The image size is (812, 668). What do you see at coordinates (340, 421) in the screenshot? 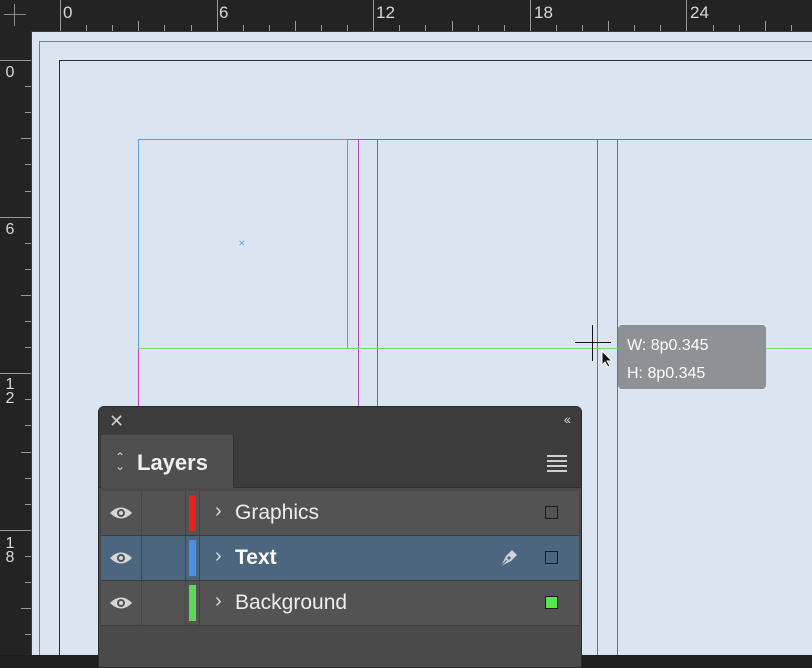
I see `panel-title-bar: ✕ ‹‹` at bounding box center [340, 421].